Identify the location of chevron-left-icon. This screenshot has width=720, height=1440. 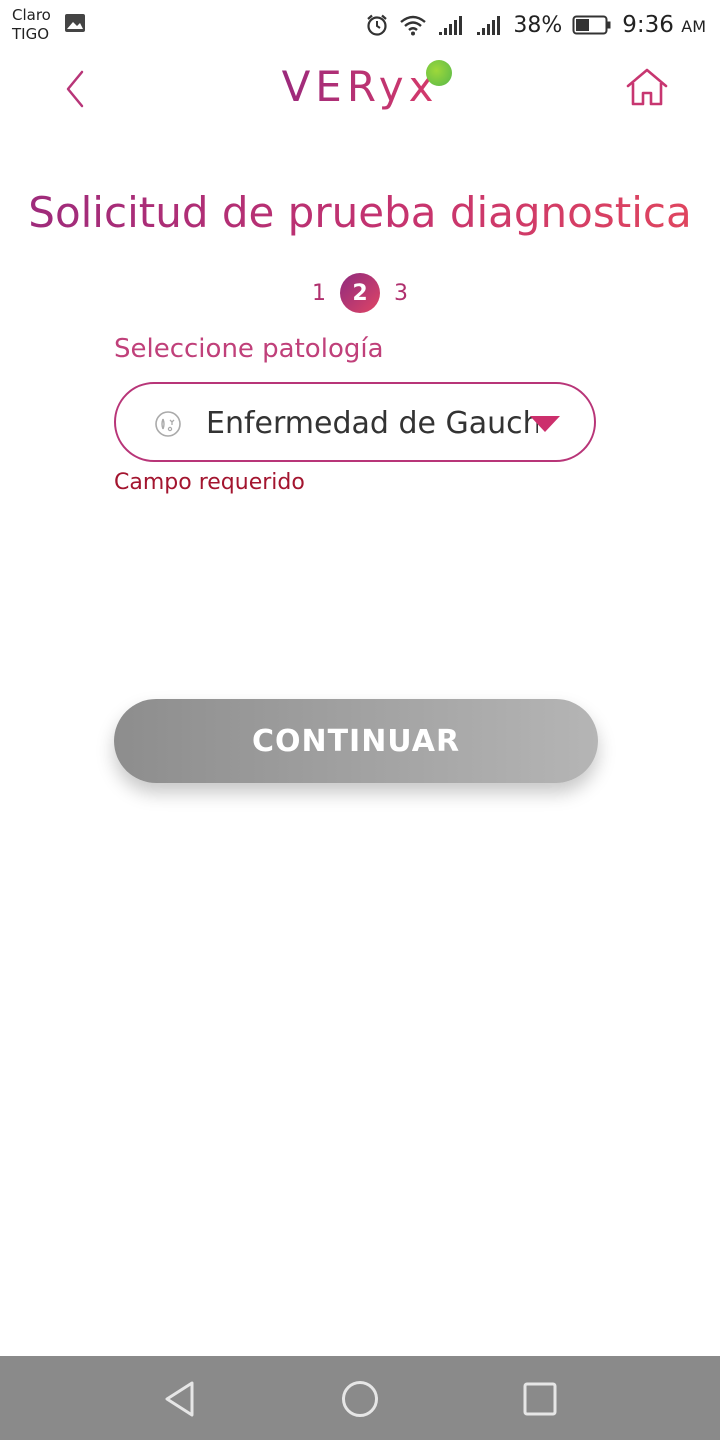
(75, 89).